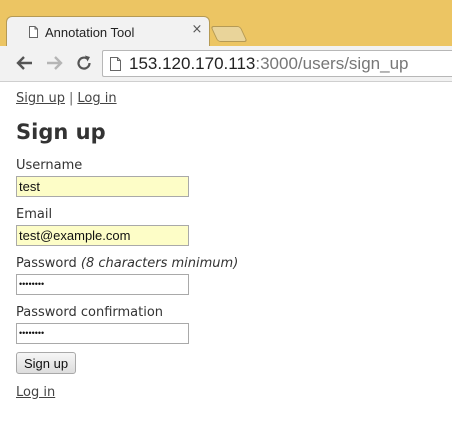 This screenshot has width=452, height=424. Describe the element at coordinates (90, 32) in the screenshot. I see `tab-title: Annotation Tool` at that location.